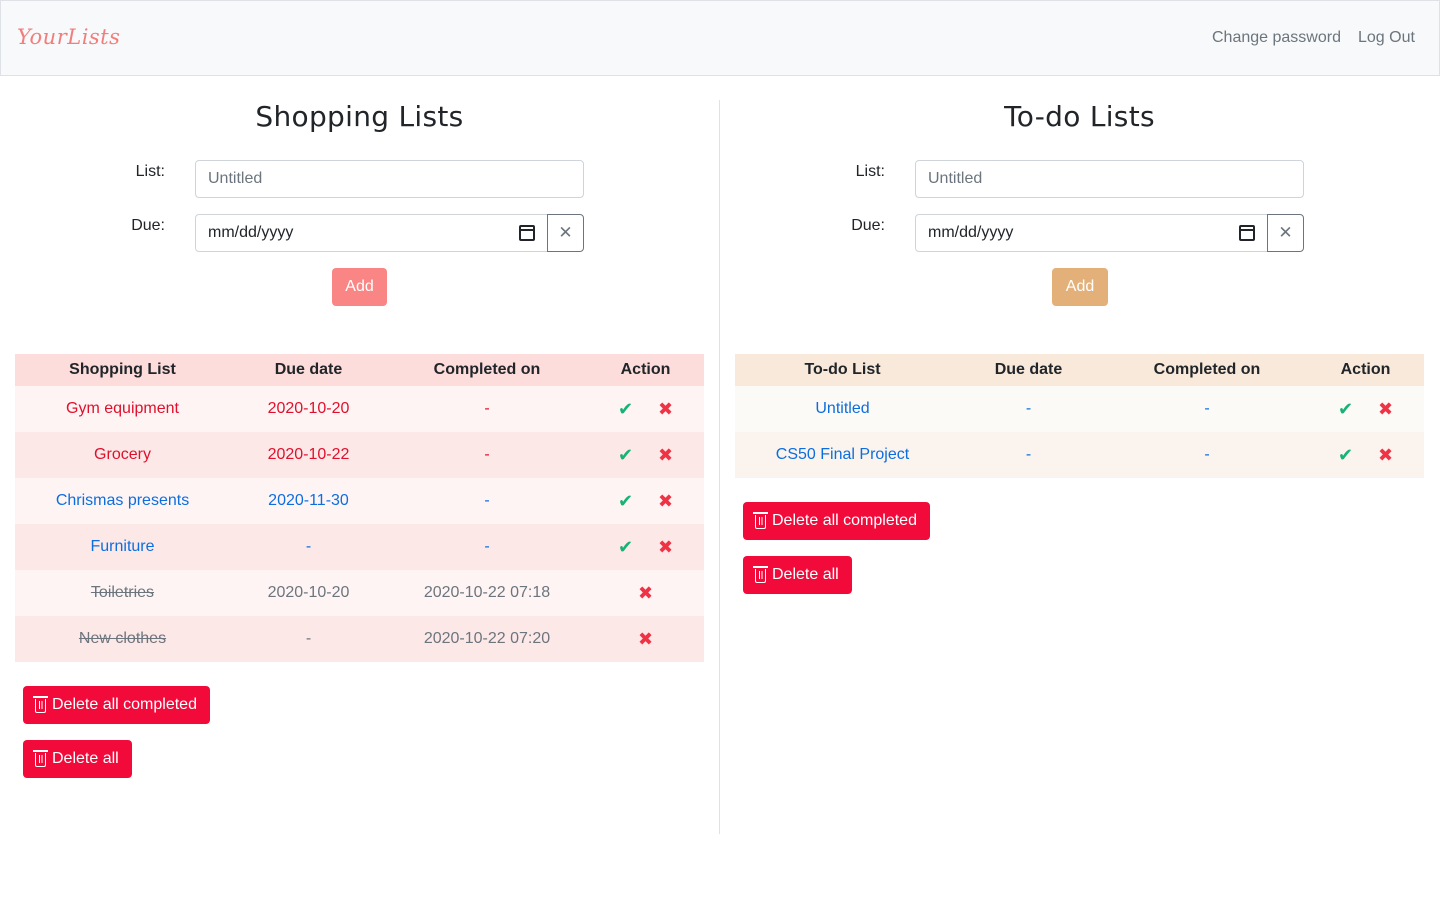 The width and height of the screenshot is (1440, 900). Describe the element at coordinates (868, 225) in the screenshot. I see `todo-due-label: Due:` at that location.